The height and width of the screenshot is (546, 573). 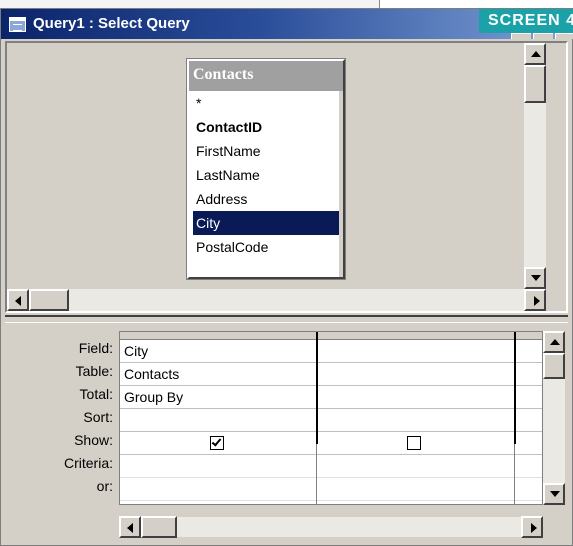 I want to click on scroll-left-button, so click(x=18, y=300).